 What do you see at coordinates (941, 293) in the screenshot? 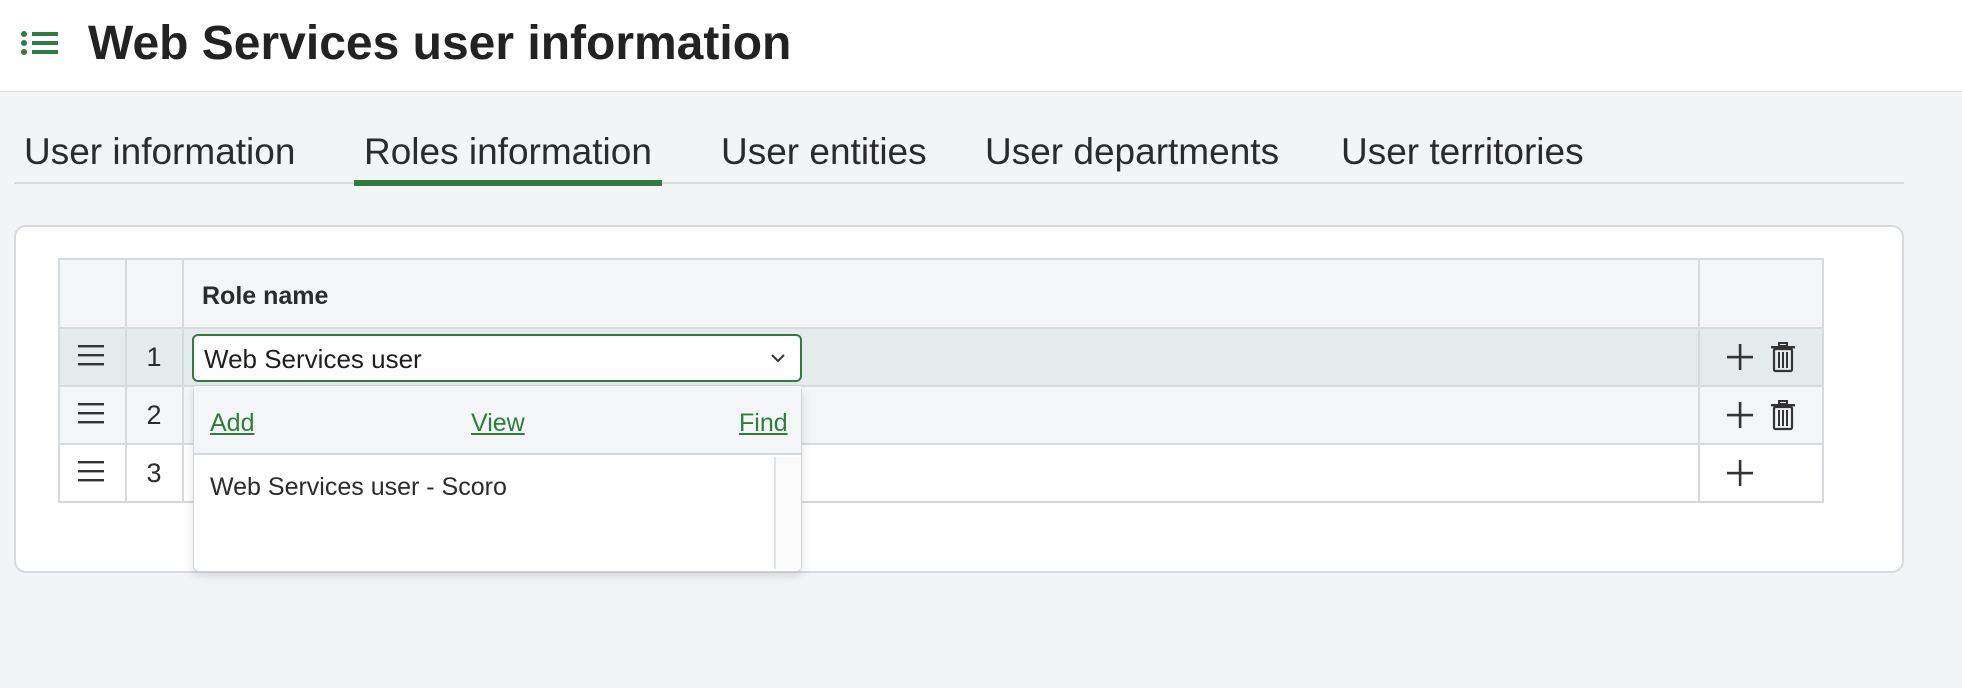
I see `table-header-row: Role name` at bounding box center [941, 293].